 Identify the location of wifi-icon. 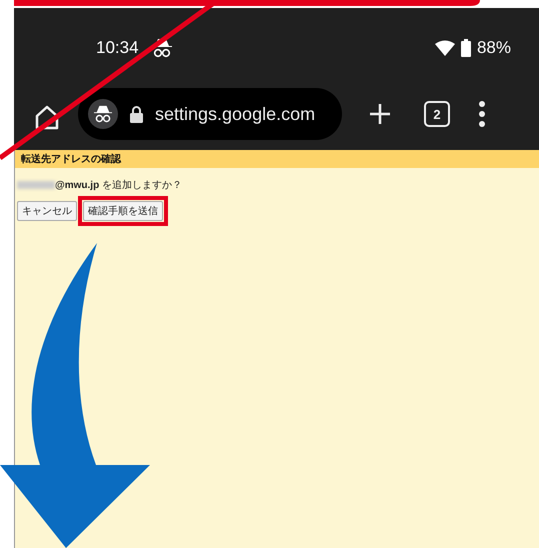
(444, 48).